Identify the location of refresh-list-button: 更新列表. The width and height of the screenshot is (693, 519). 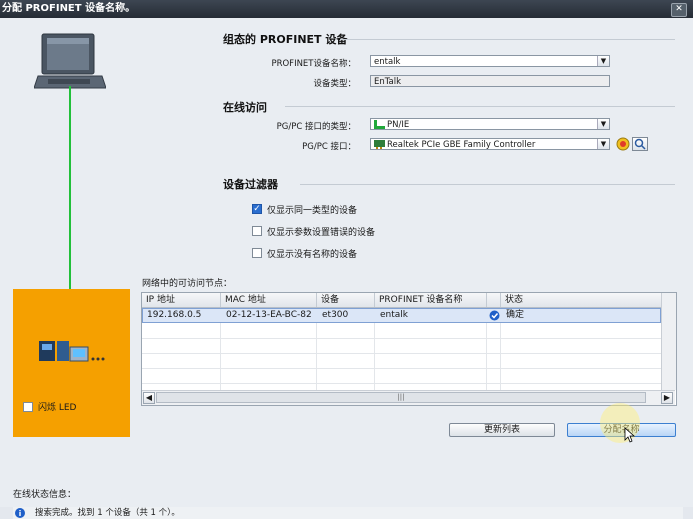
(502, 430).